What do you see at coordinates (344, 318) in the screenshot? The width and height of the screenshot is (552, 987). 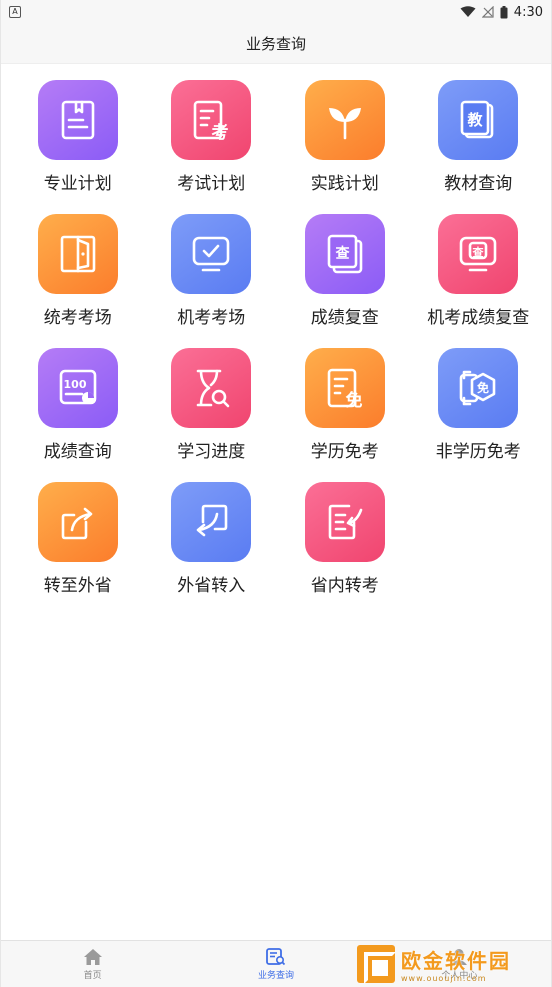 I see `service-tile-label: 成绩复查` at bounding box center [344, 318].